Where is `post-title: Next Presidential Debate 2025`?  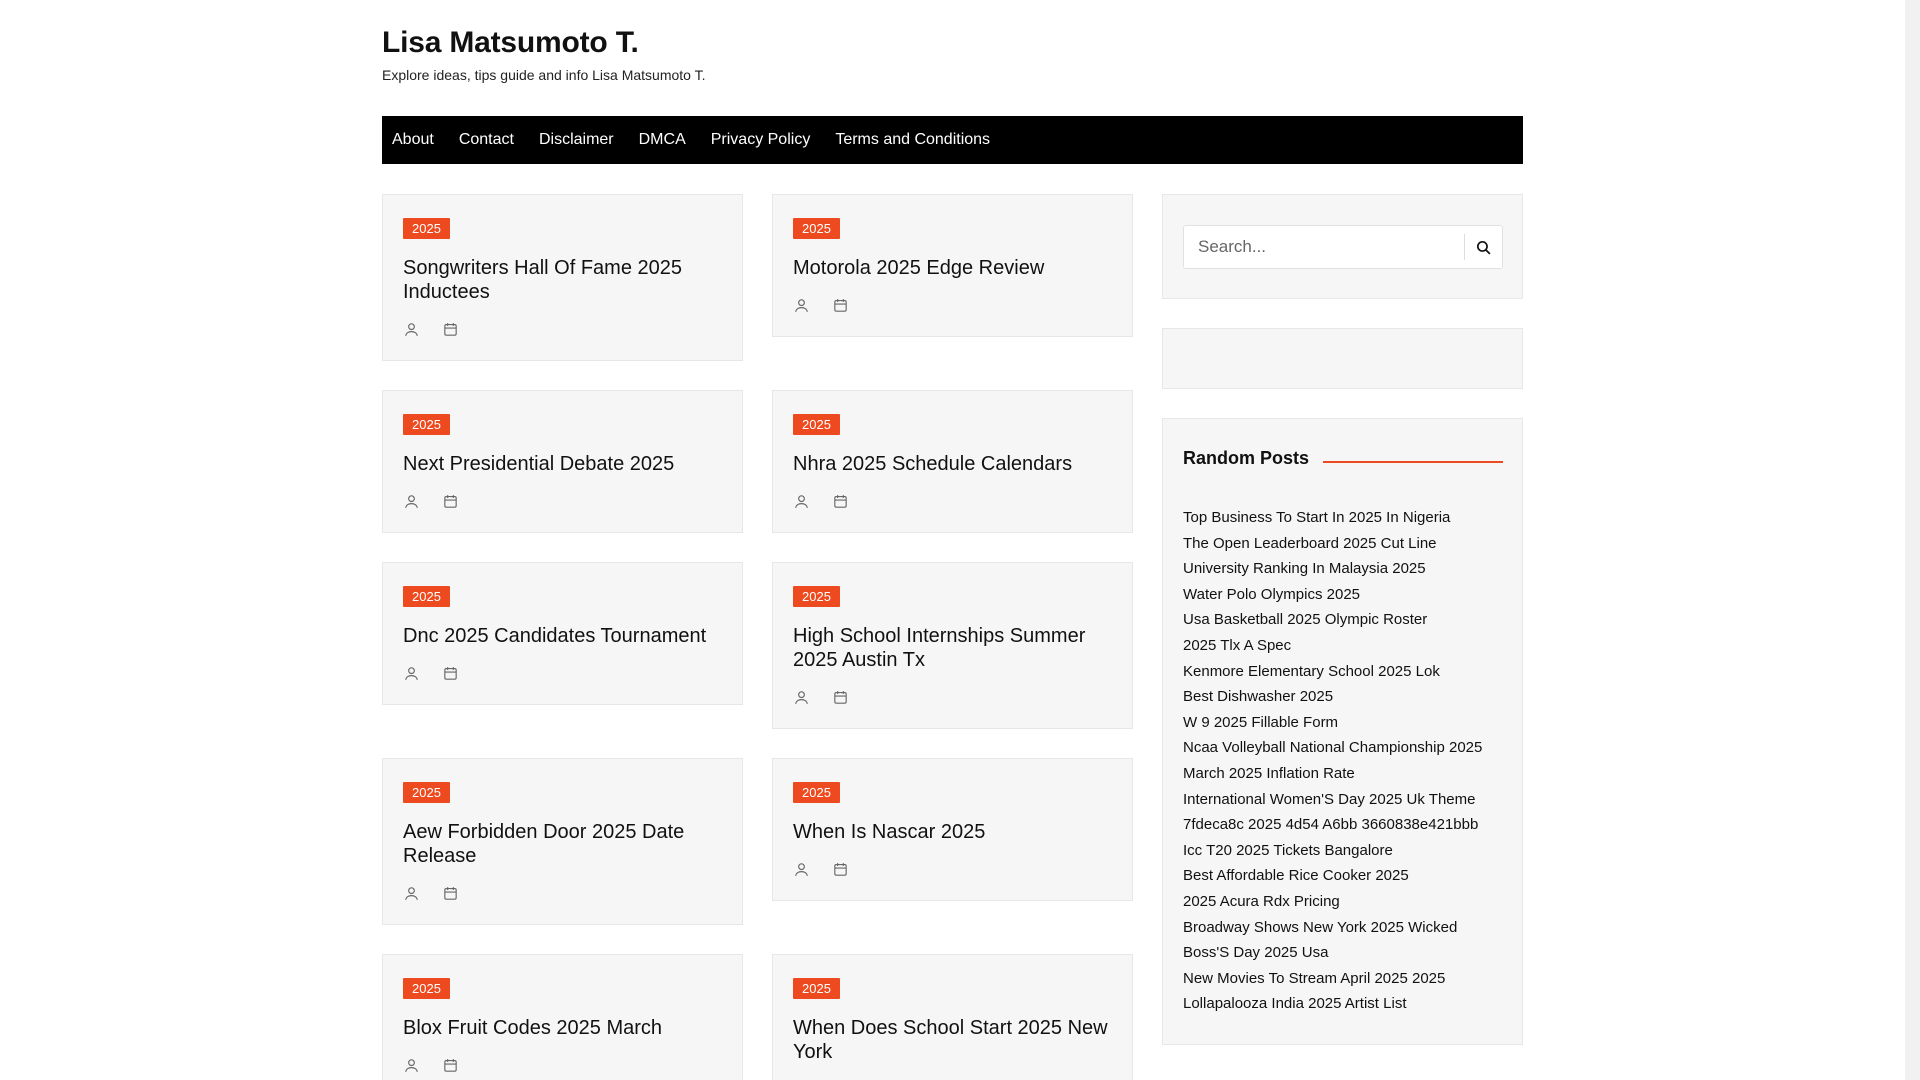
post-title: Next Presidential Debate 2025 is located at coordinates (563, 464).